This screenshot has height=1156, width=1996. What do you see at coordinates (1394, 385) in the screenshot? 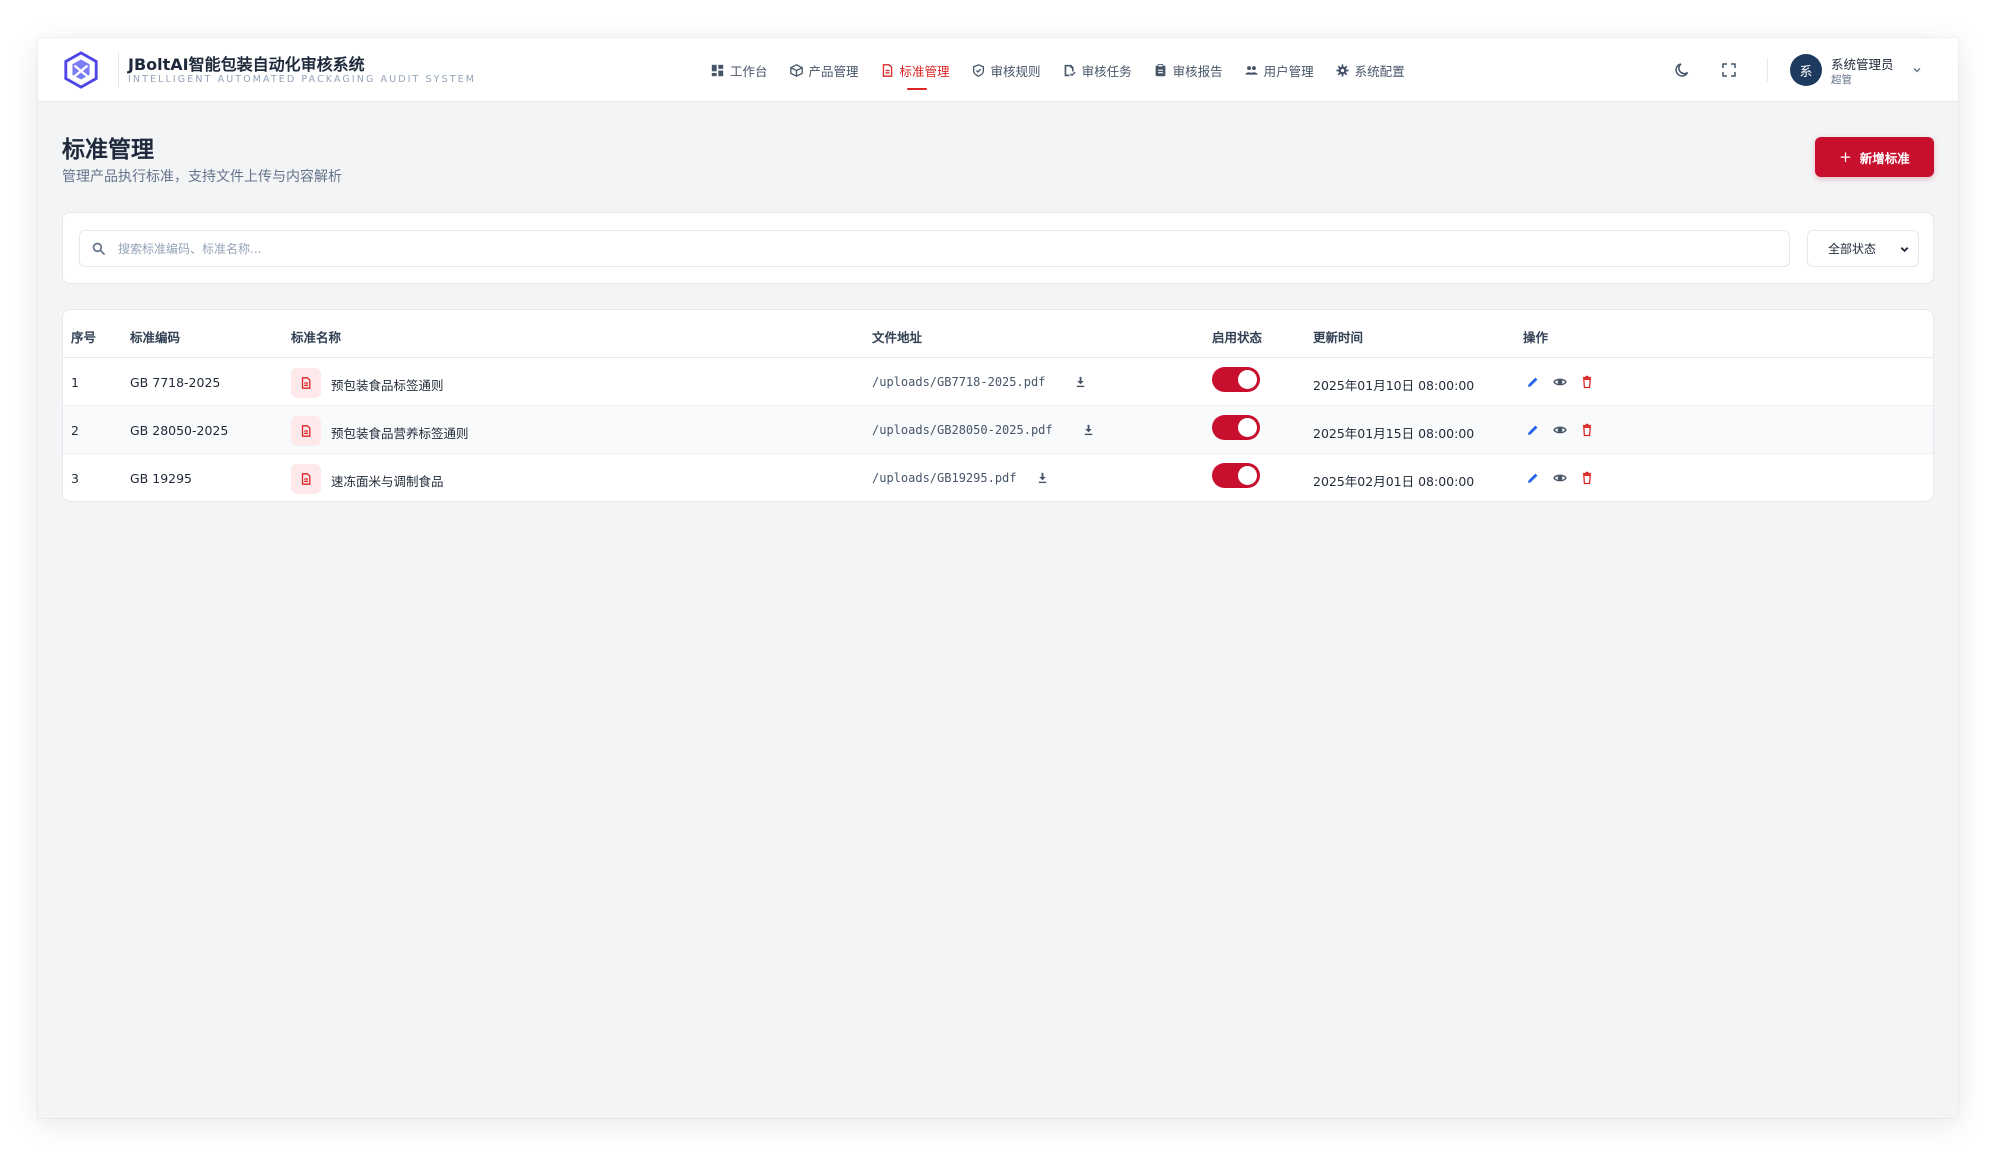
I see `row-updated: 2025年01月10日 08:00:00` at bounding box center [1394, 385].